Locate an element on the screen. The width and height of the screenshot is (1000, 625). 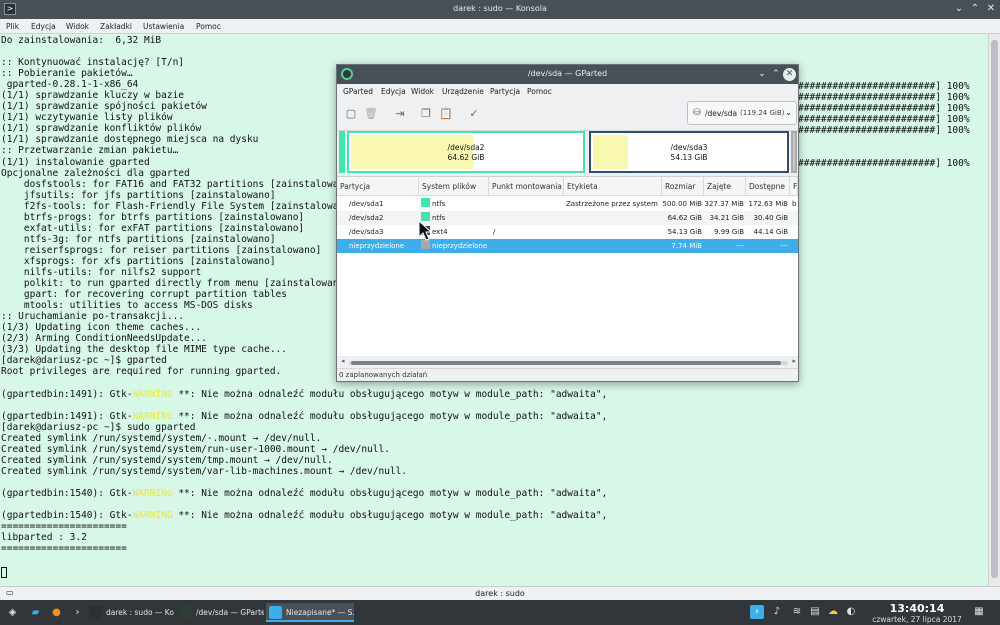
device-name: /dev/sda is located at coordinates (721, 113).